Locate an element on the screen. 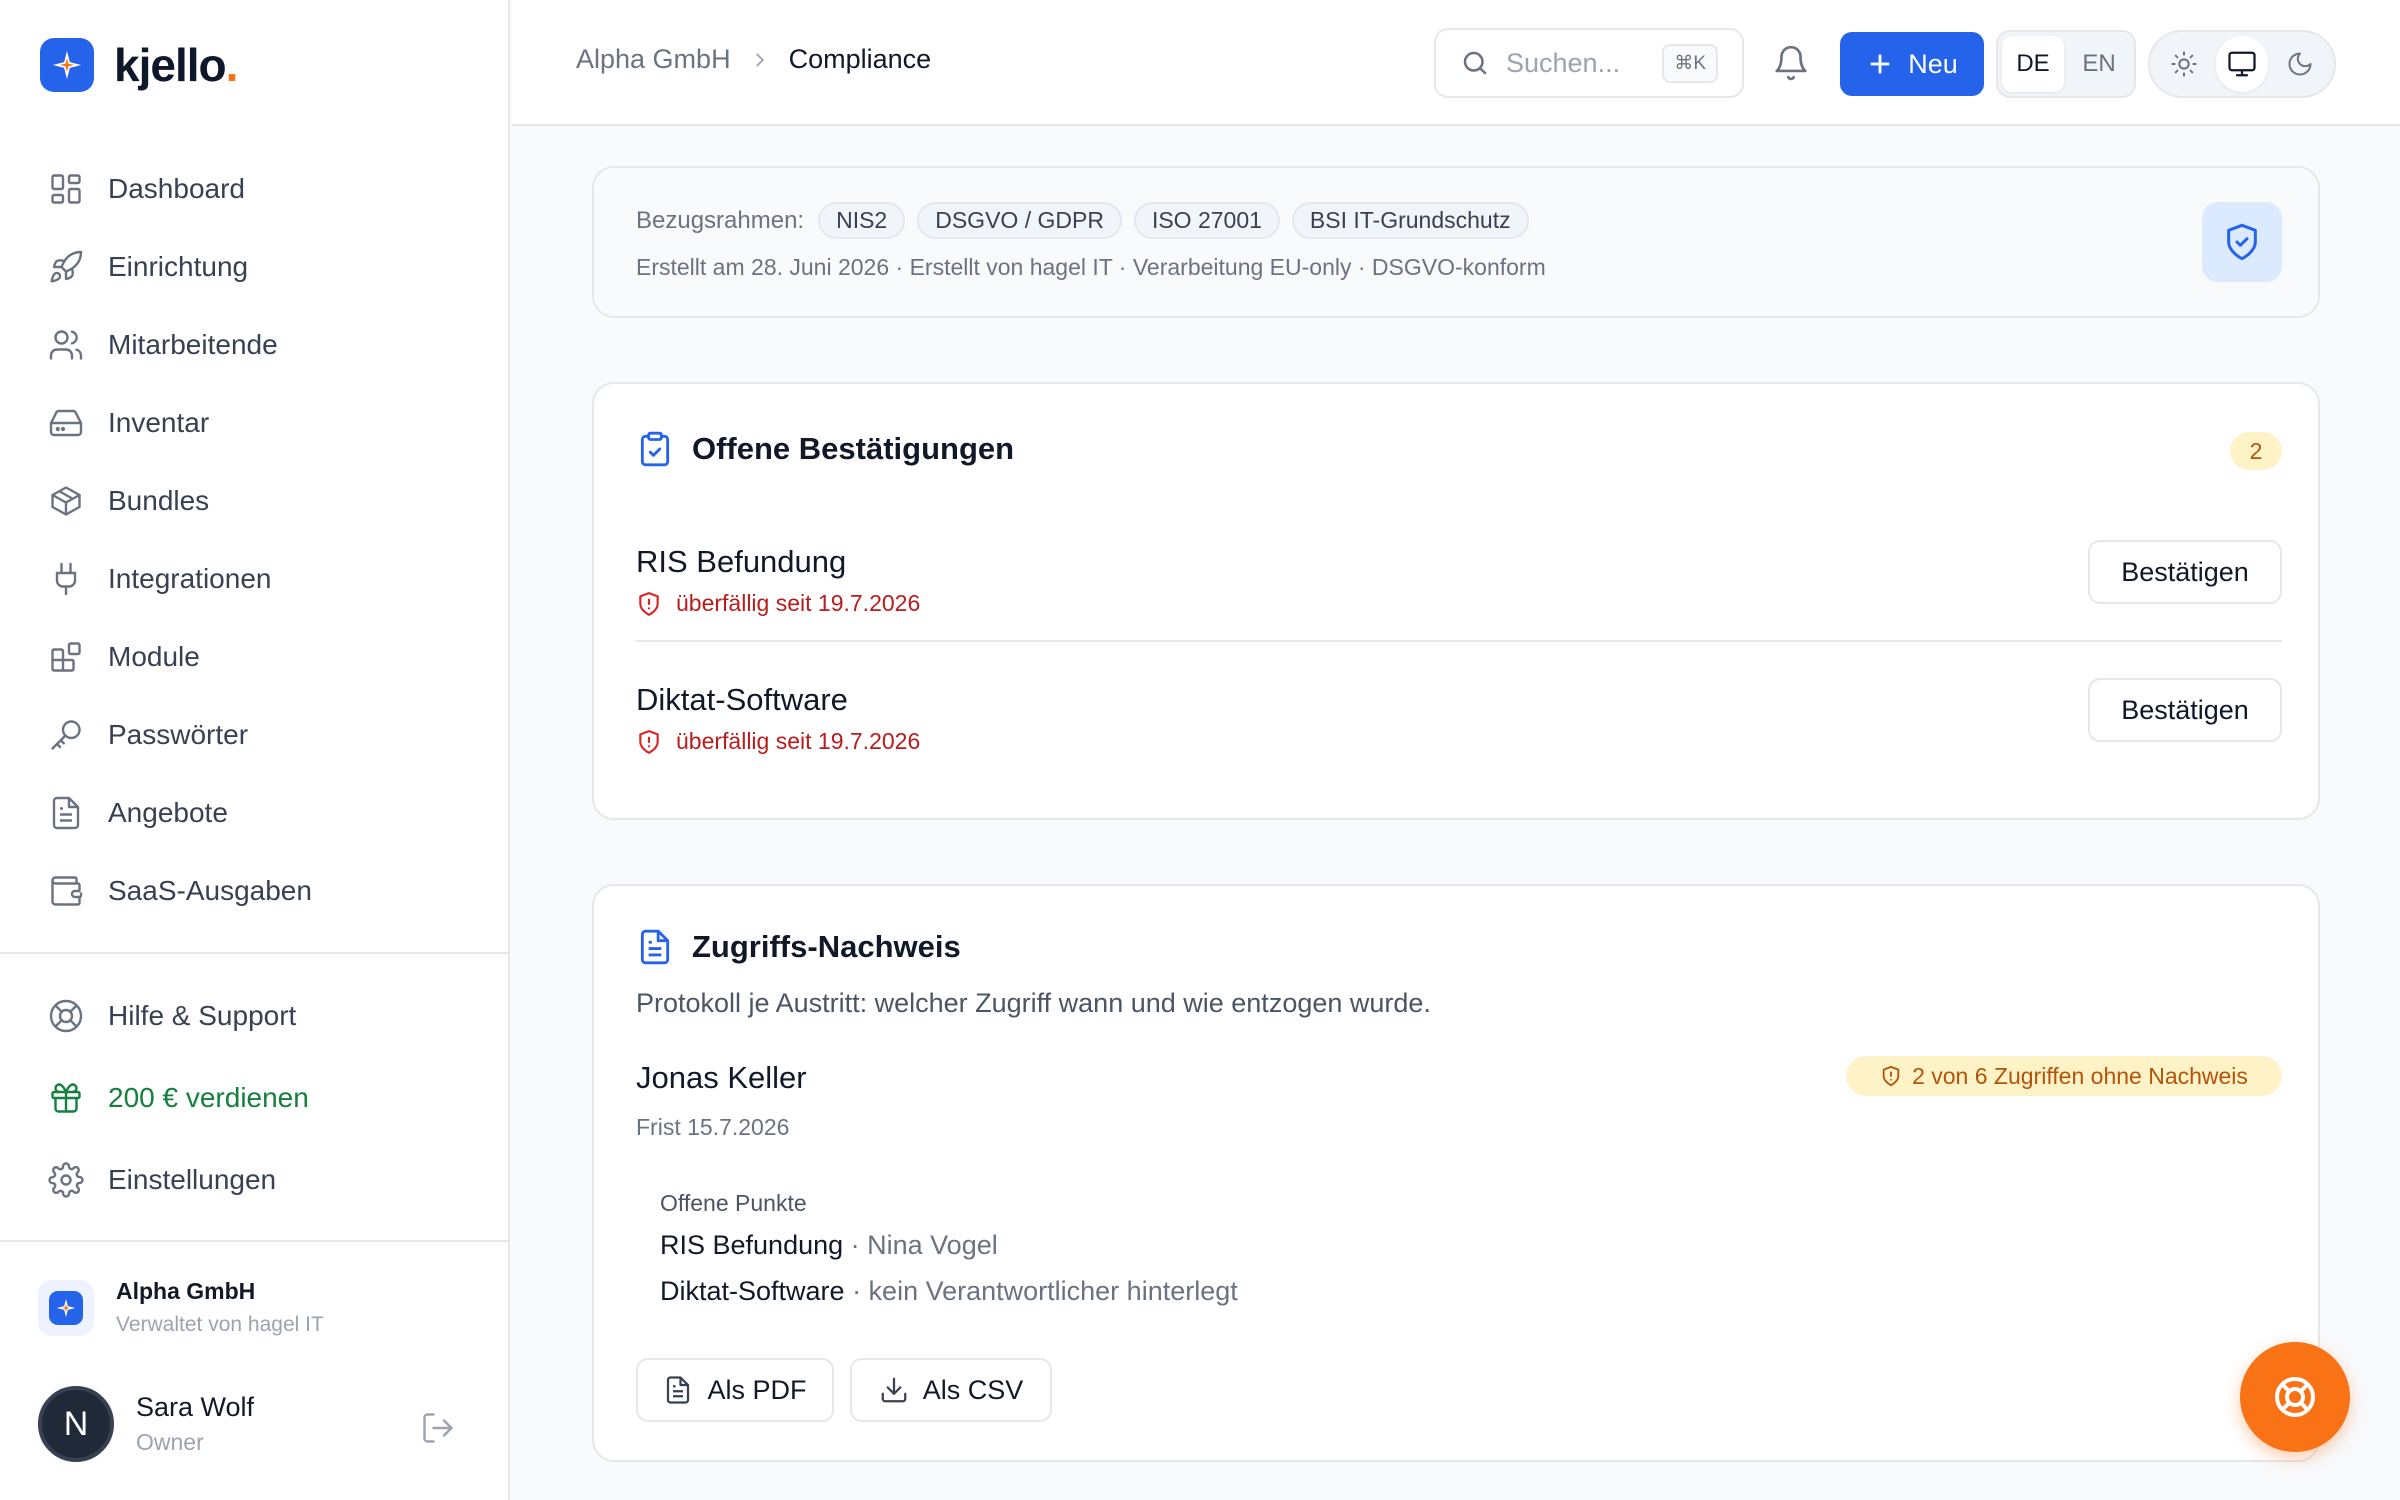 The width and height of the screenshot is (2400, 1500). new-button: Neu is located at coordinates (1912, 64).